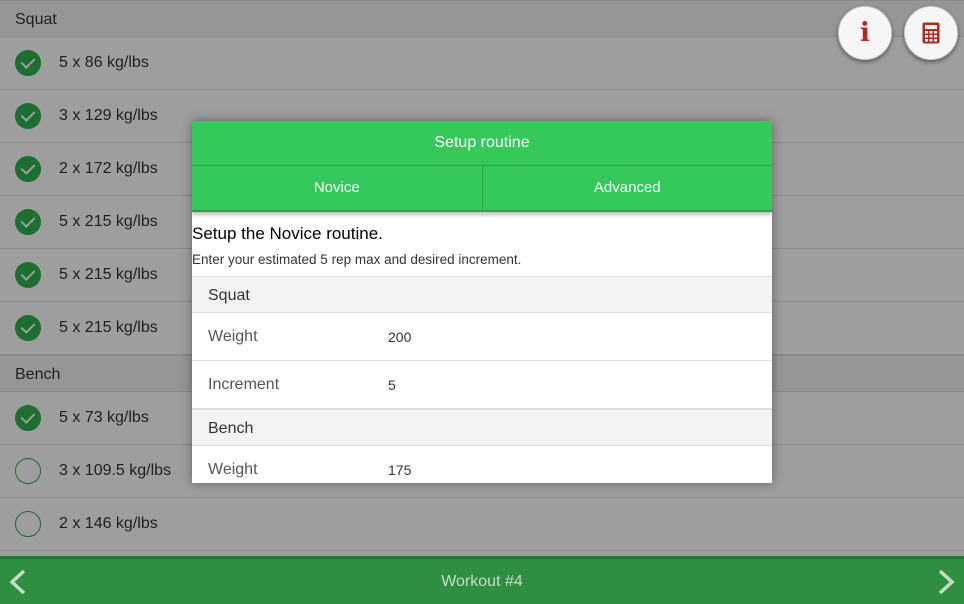 The width and height of the screenshot is (964, 604). Describe the element at coordinates (244, 384) in the screenshot. I see `field-label: Increment` at that location.